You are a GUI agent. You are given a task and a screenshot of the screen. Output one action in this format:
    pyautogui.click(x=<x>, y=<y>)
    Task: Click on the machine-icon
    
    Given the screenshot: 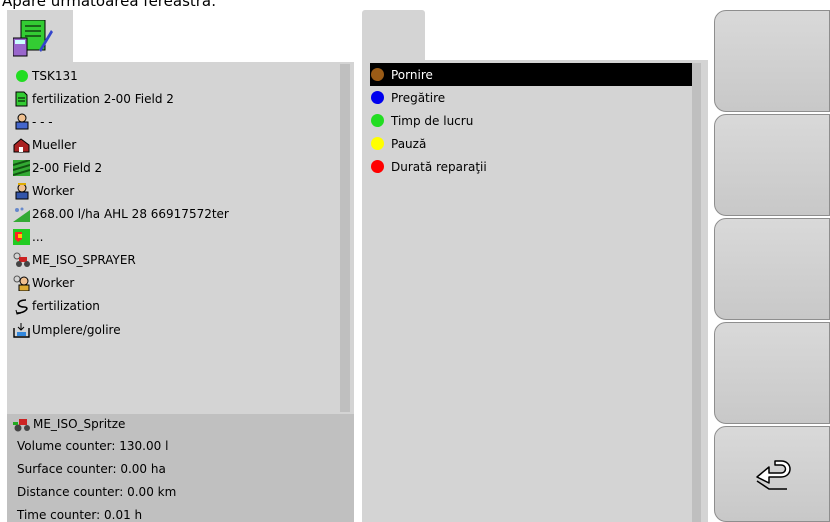 What is the action you would take?
    pyautogui.click(x=21, y=260)
    